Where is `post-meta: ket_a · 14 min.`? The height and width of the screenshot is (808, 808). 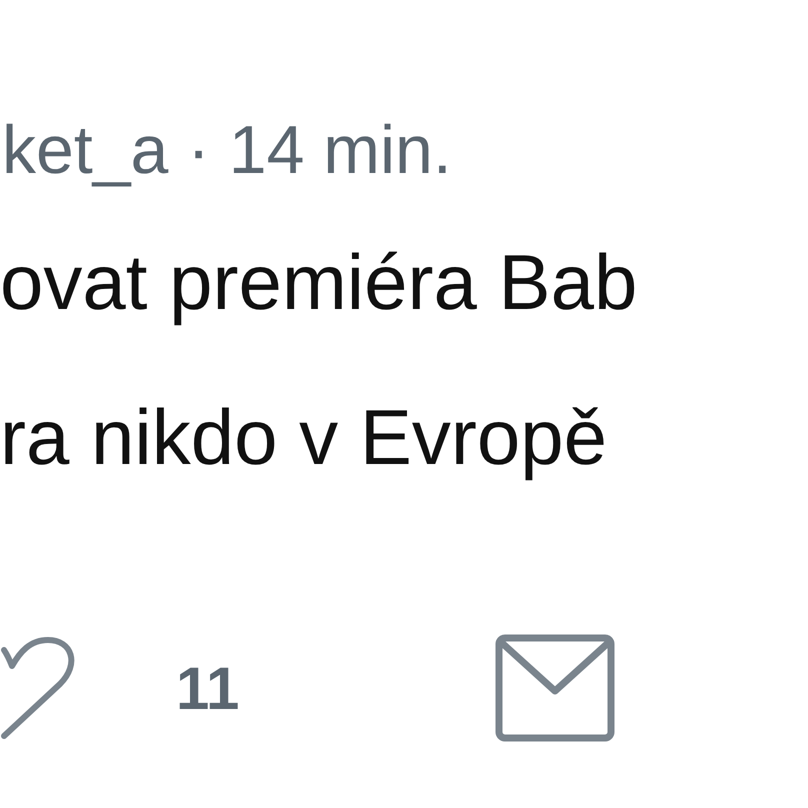
post-meta: ket_a · 14 min. is located at coordinates (227, 150).